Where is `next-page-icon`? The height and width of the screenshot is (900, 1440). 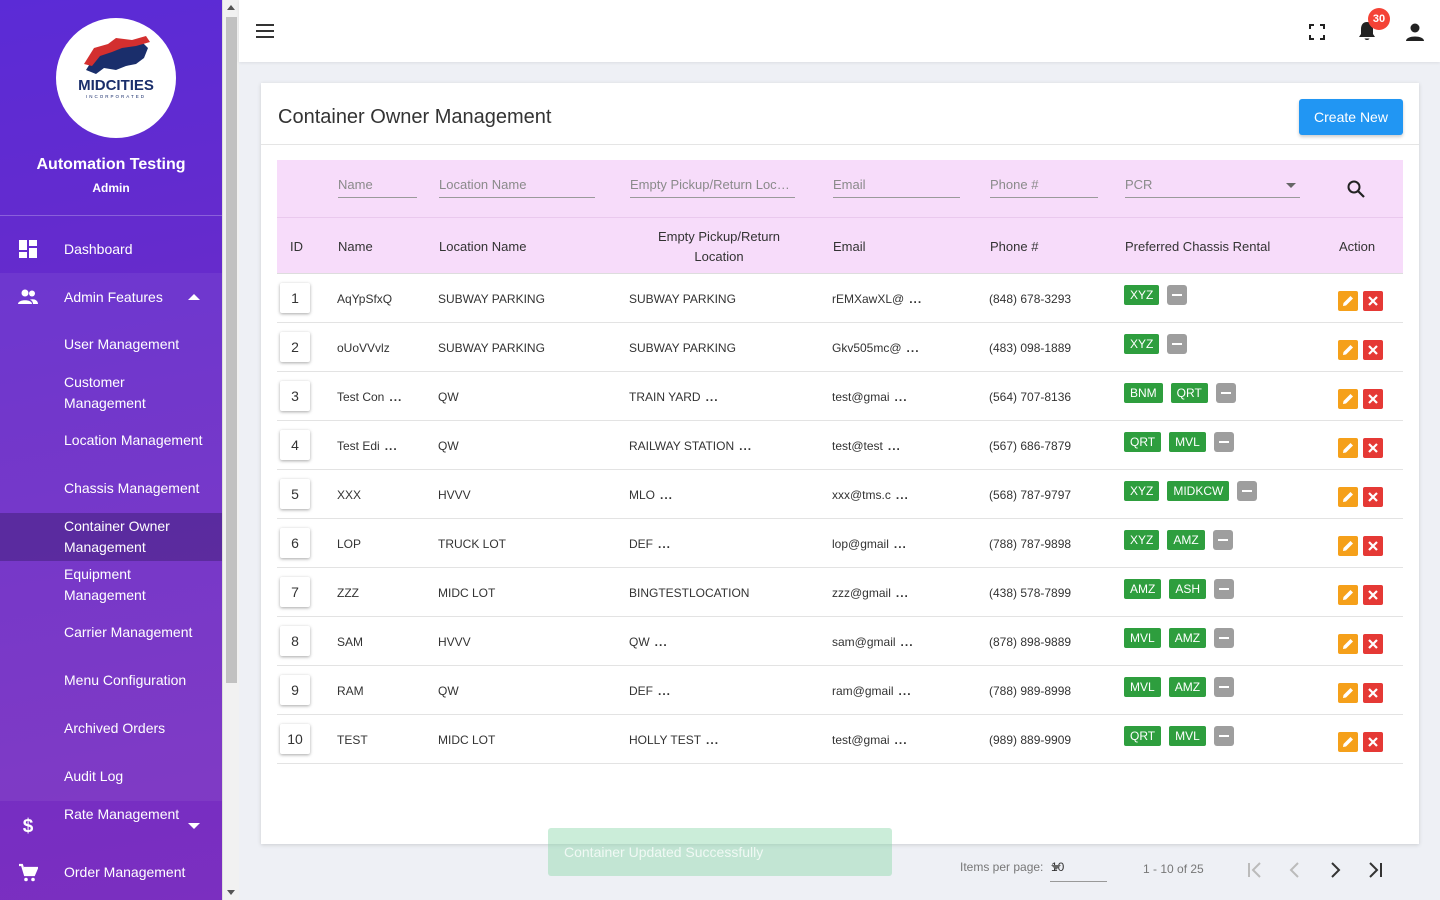 next-page-icon is located at coordinates (1335, 870).